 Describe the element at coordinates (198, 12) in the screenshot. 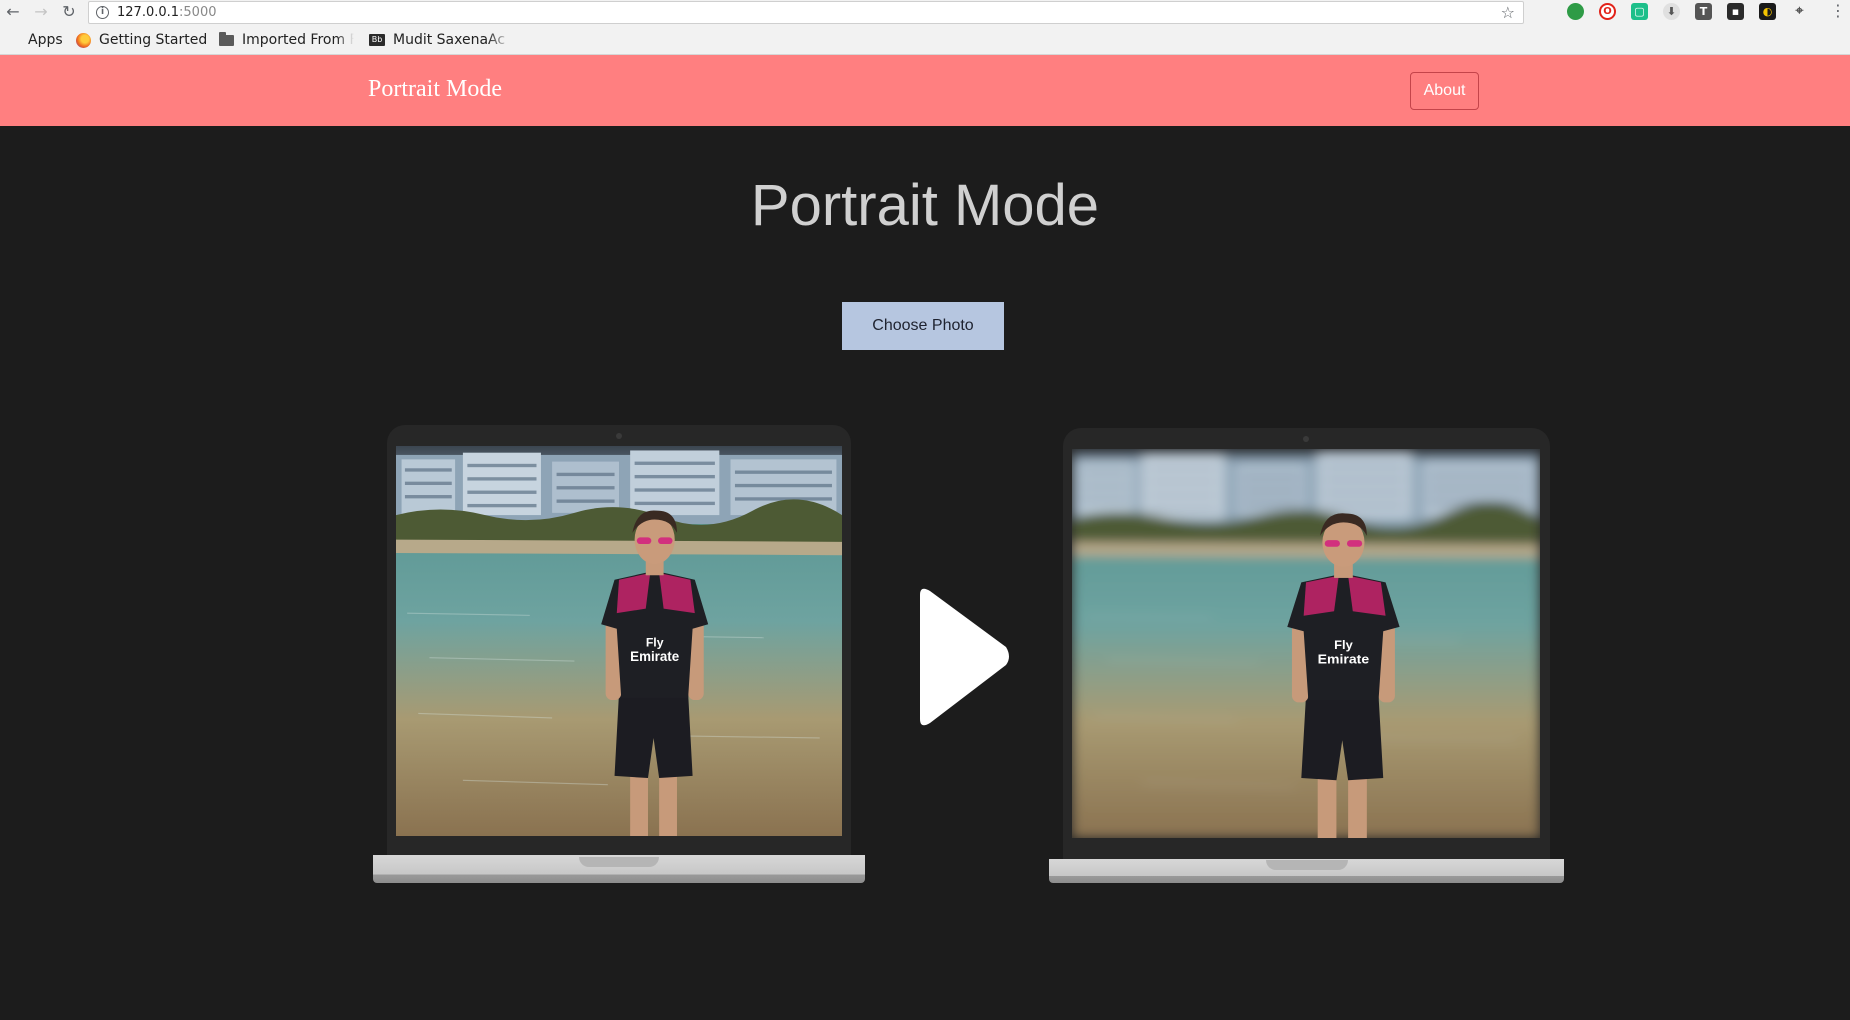

I see `url-port: :5000` at that location.